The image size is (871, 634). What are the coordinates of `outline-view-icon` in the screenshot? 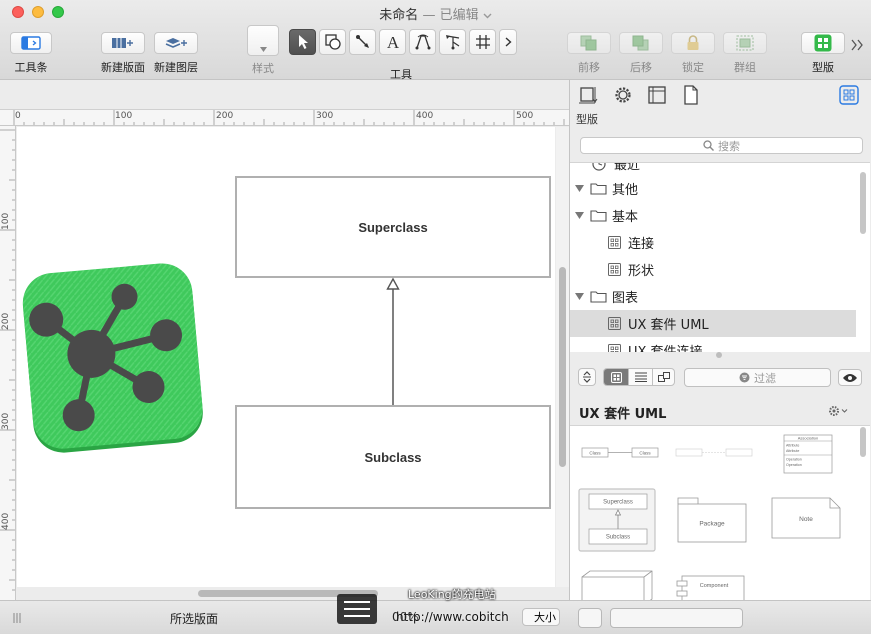 It's located at (663, 376).